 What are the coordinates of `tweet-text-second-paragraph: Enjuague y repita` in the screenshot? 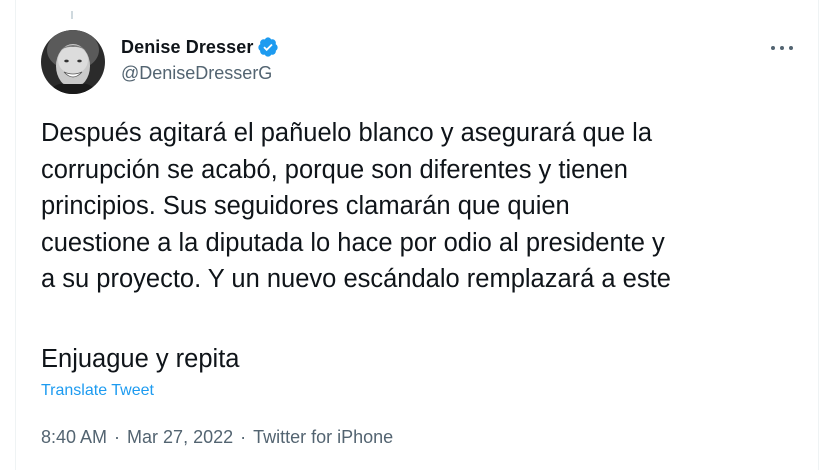 It's located at (140, 359).